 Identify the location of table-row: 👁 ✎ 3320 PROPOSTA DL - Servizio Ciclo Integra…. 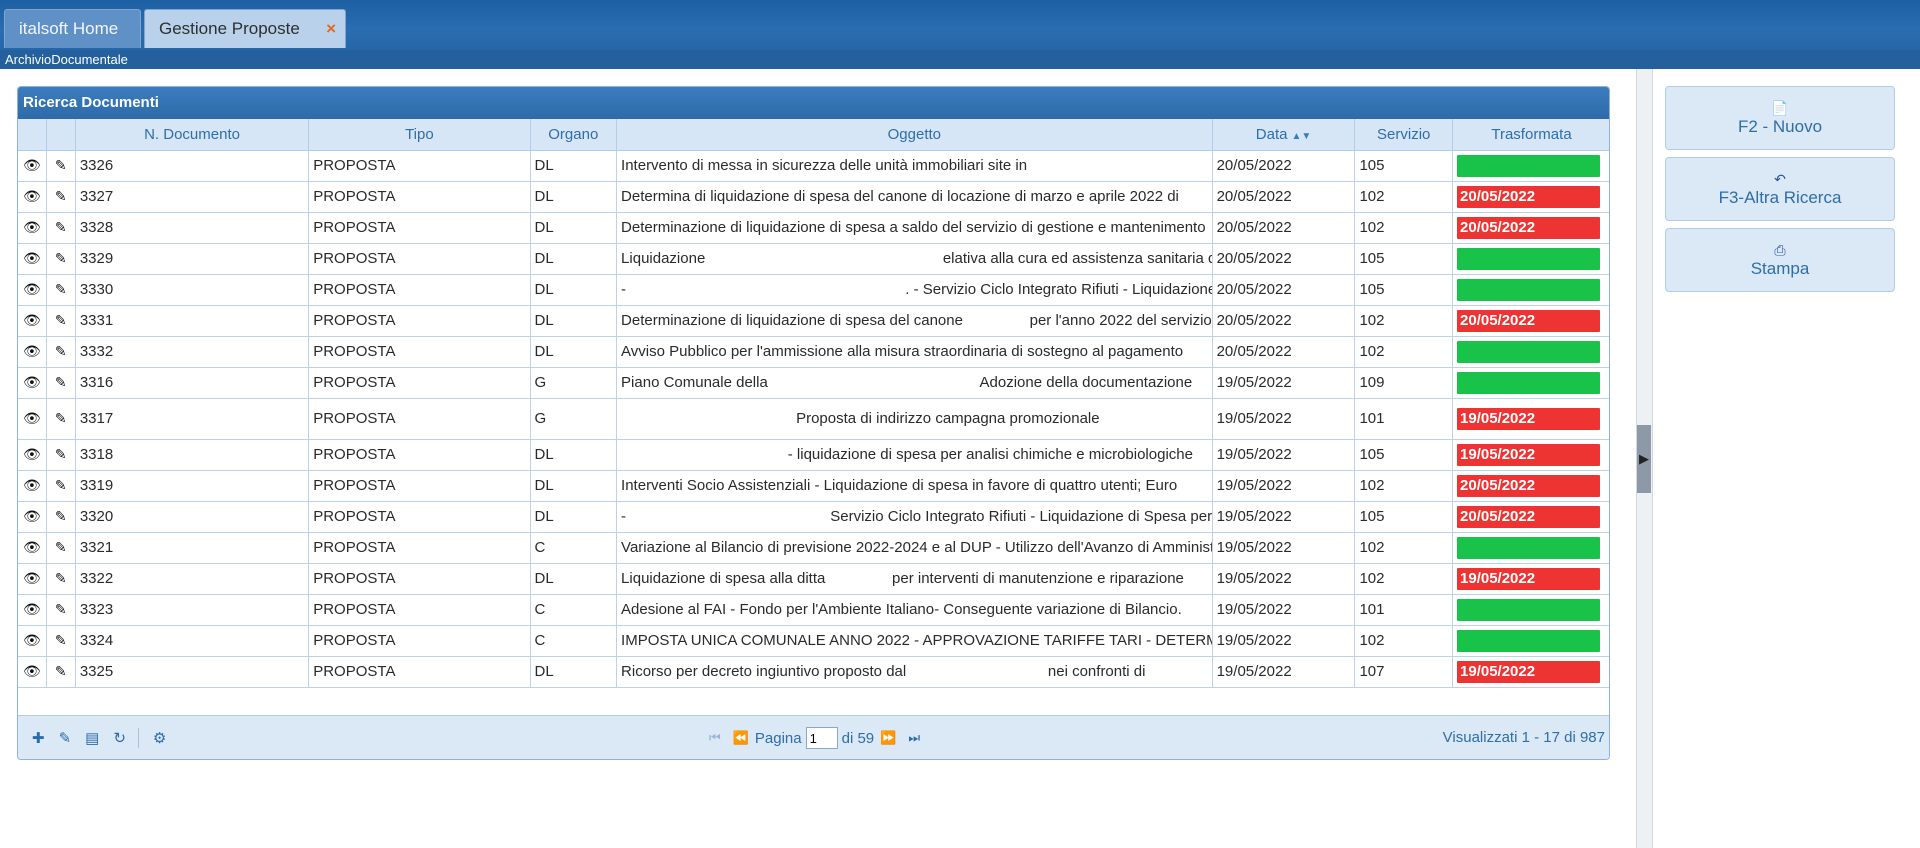
(813, 517).